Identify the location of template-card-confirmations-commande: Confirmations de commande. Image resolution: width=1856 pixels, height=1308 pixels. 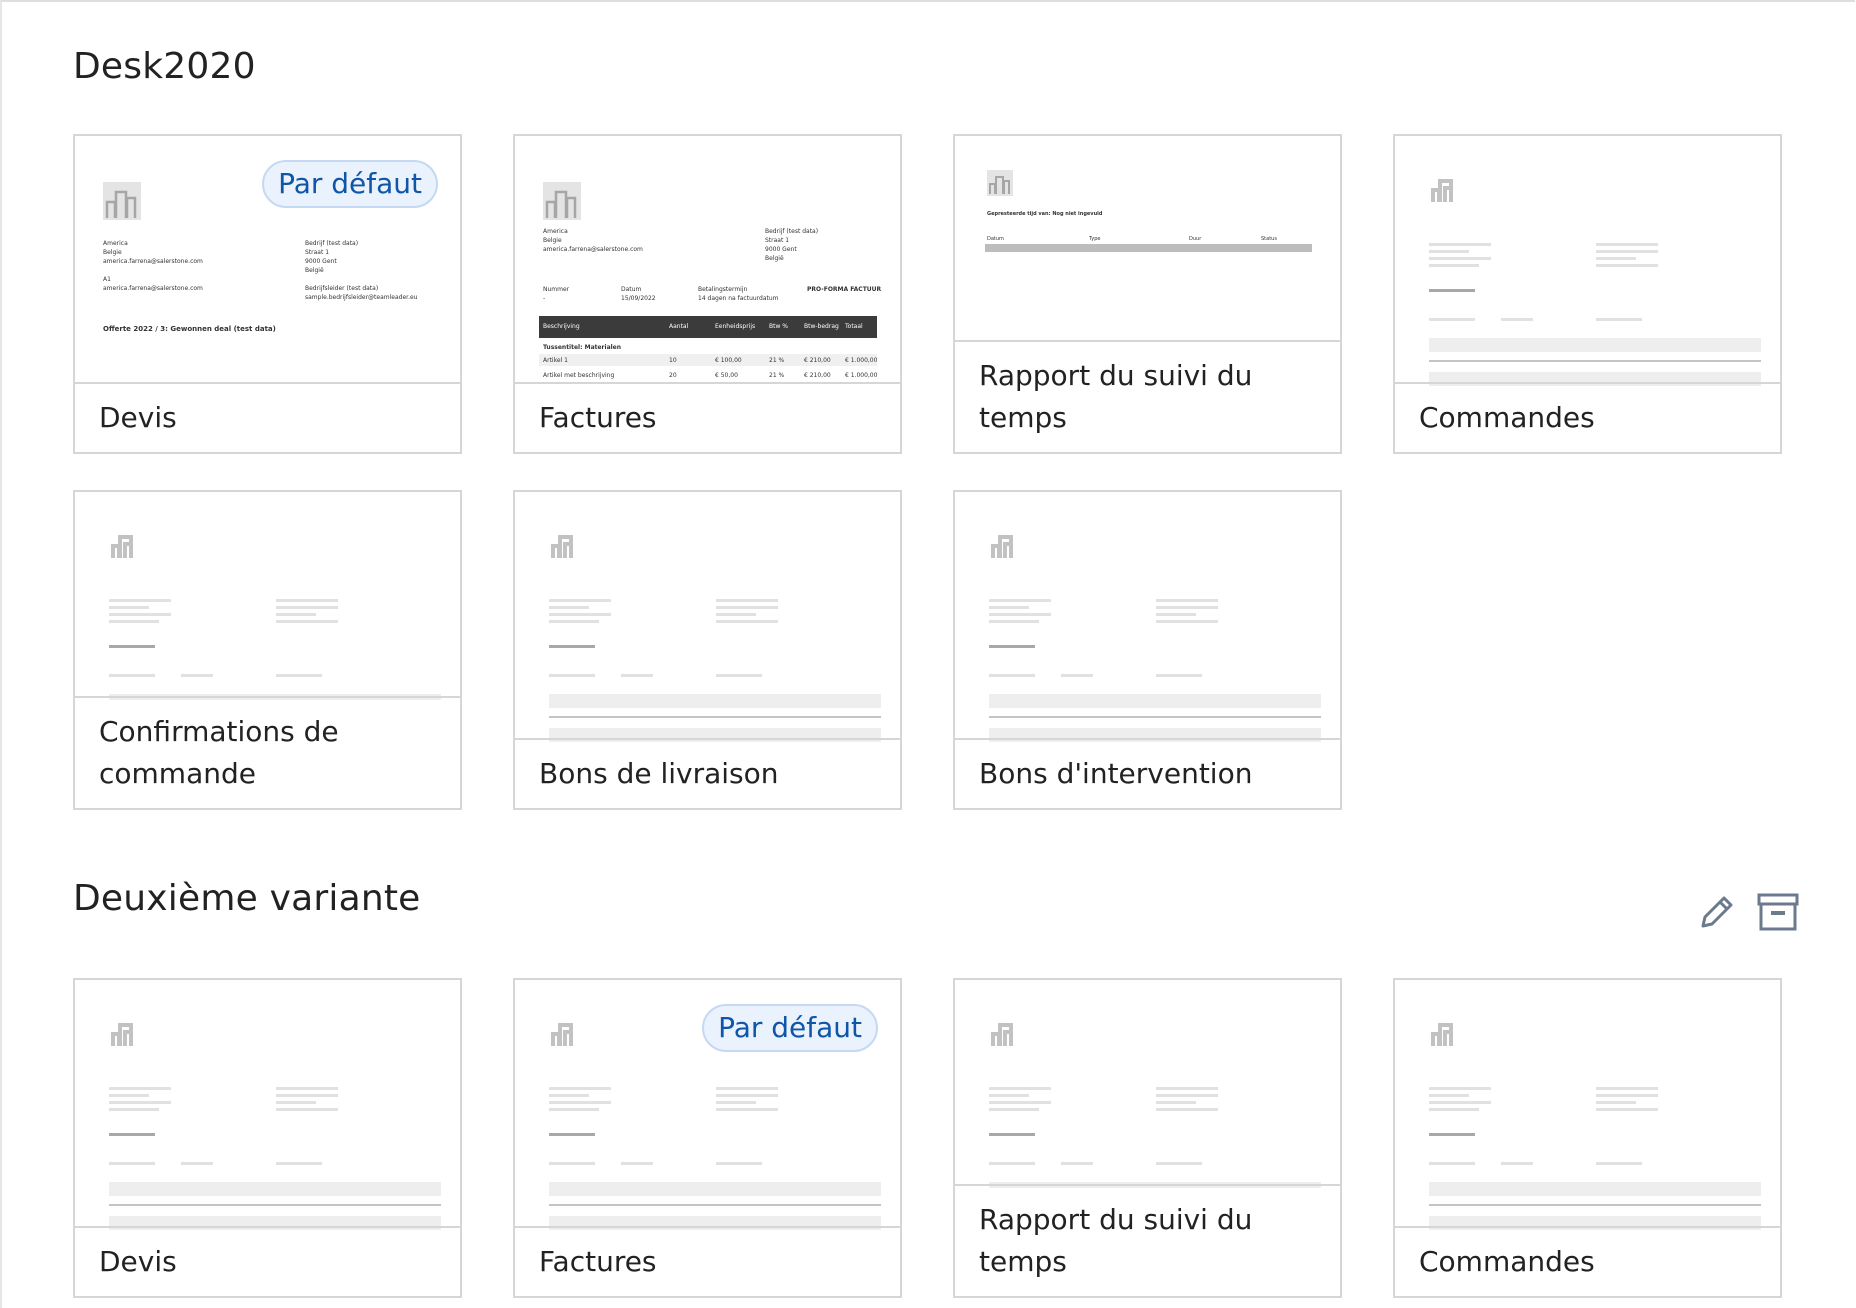
(267, 650).